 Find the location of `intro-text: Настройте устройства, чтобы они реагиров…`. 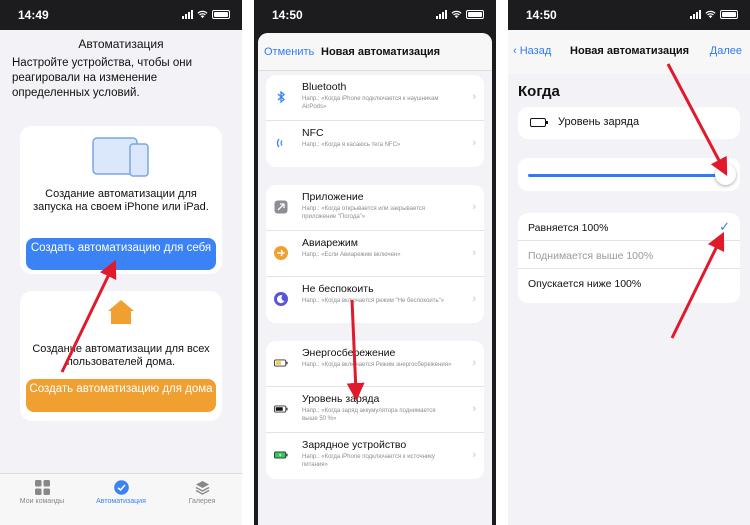

intro-text: Настройте устройства, чтобы они реагиров… is located at coordinates (102, 78).